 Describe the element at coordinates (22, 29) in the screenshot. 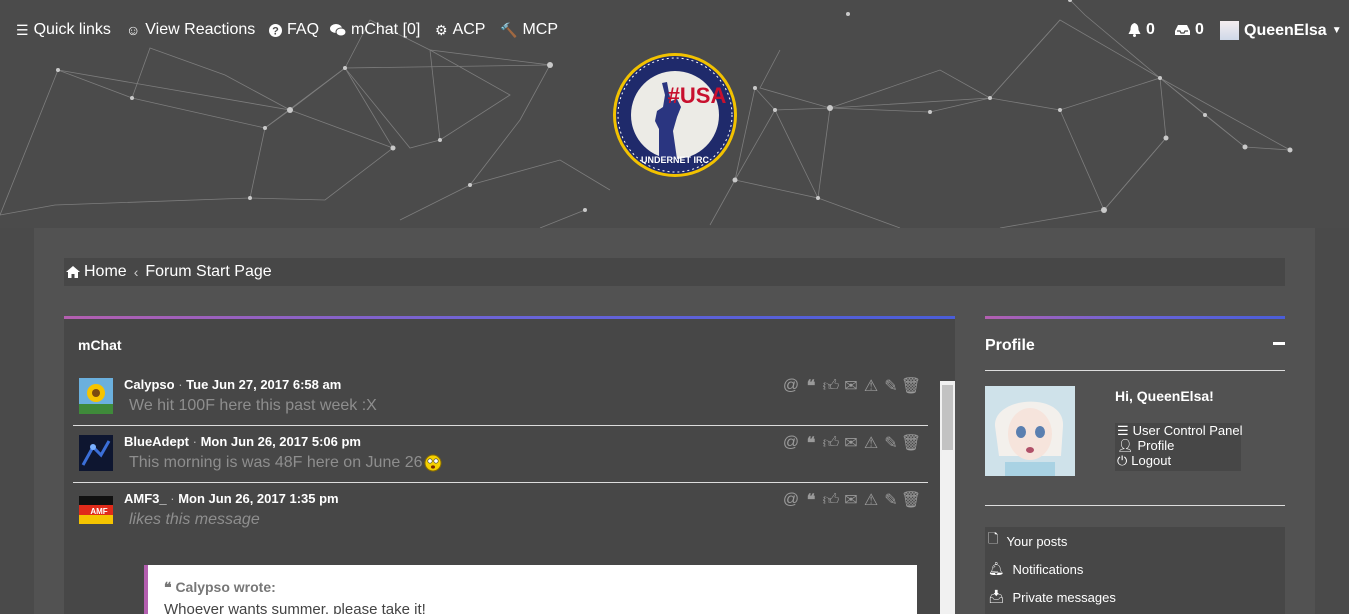

I see `hamburger-icon: ☰` at that location.